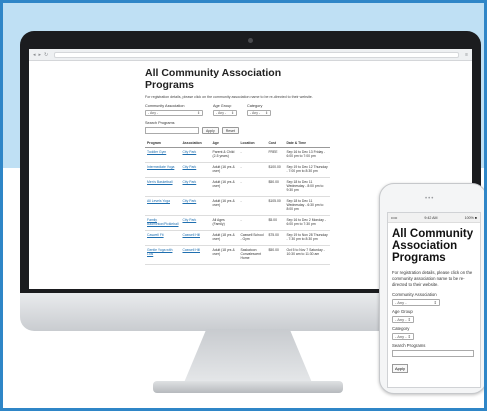 Image resolution: width=487 pixels, height=411 pixels. I want to click on column-header: Date & Time, so click(307, 144).